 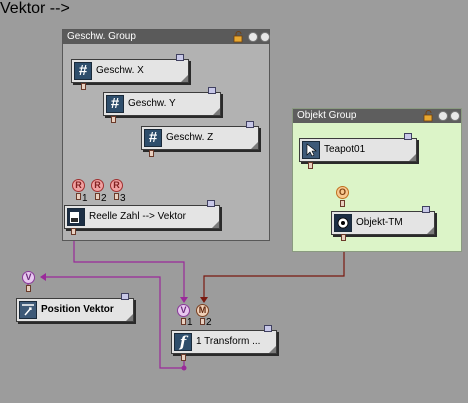 I want to click on node-label: Objekt-TM, so click(x=379, y=222).